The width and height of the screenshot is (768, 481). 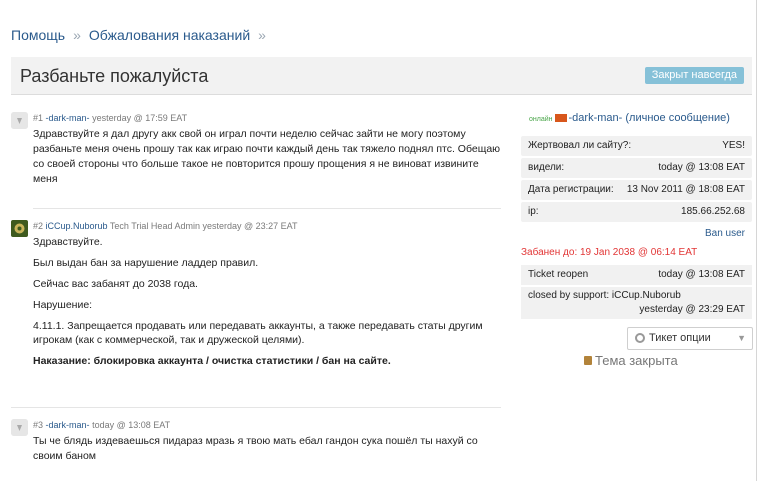 I want to click on post-author-link: iCCup.Nuborub, so click(x=77, y=226).